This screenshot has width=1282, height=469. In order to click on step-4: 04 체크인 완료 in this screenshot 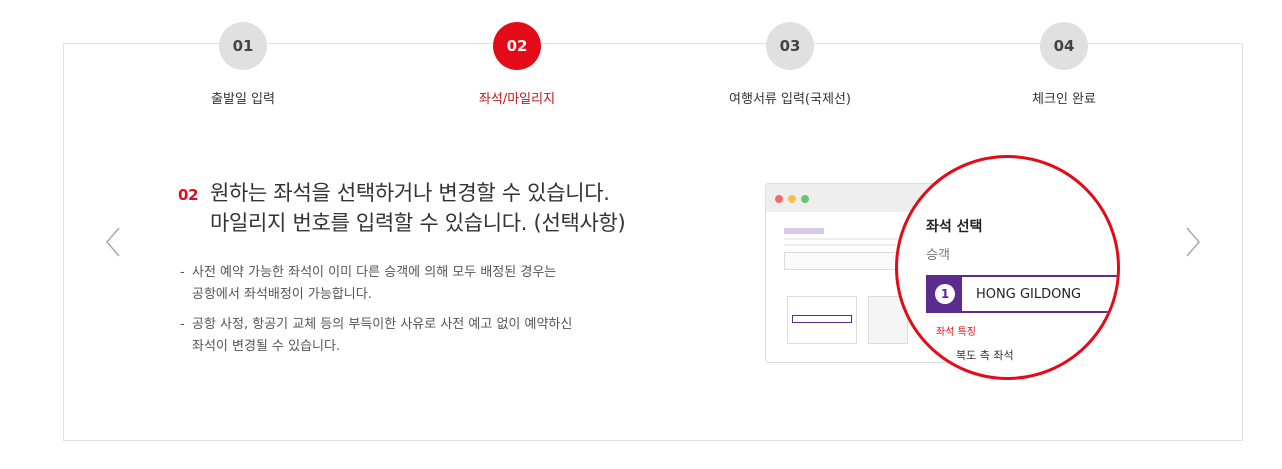, I will do `click(1064, 64)`.